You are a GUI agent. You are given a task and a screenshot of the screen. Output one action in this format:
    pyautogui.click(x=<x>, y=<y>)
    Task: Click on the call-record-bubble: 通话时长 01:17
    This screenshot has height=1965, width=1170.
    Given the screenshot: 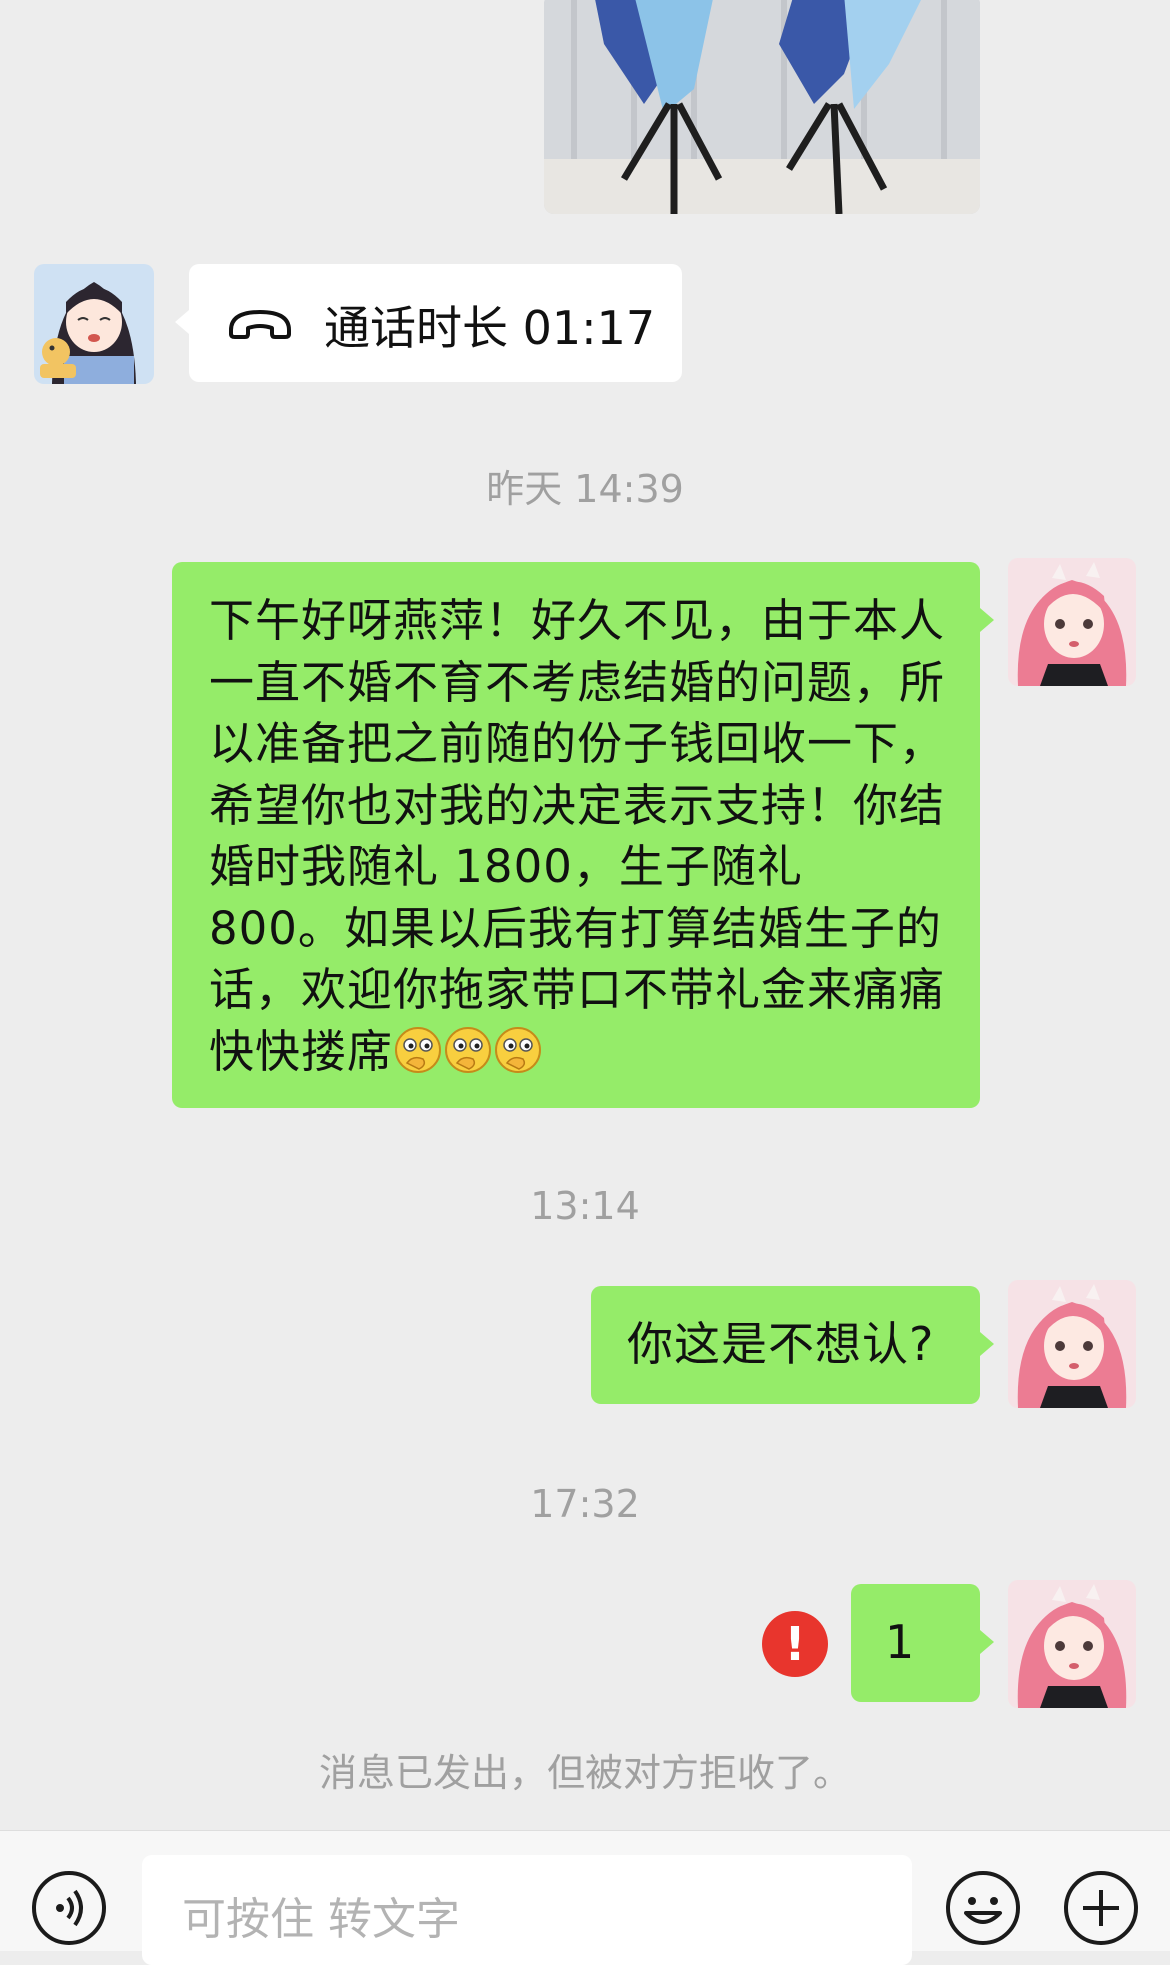 What is the action you would take?
    pyautogui.click(x=428, y=323)
    